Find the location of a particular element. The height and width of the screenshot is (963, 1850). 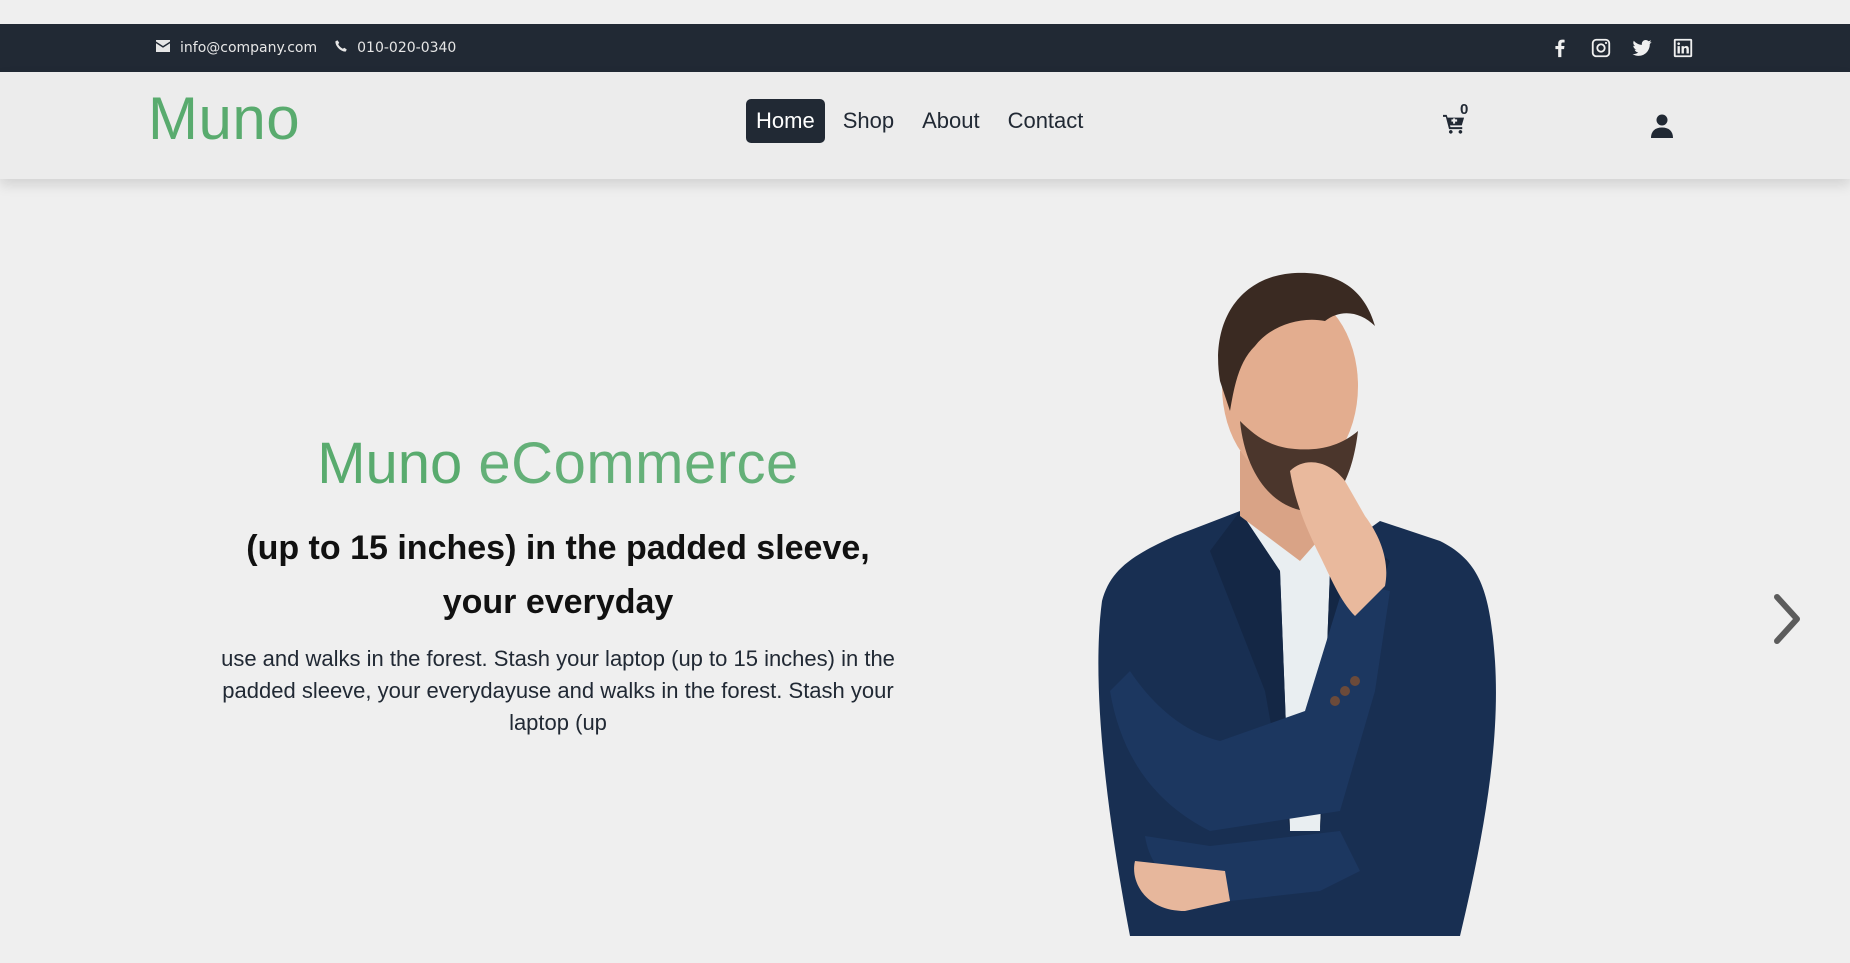

main-nav: Home Shop About Contact is located at coordinates (919, 121).